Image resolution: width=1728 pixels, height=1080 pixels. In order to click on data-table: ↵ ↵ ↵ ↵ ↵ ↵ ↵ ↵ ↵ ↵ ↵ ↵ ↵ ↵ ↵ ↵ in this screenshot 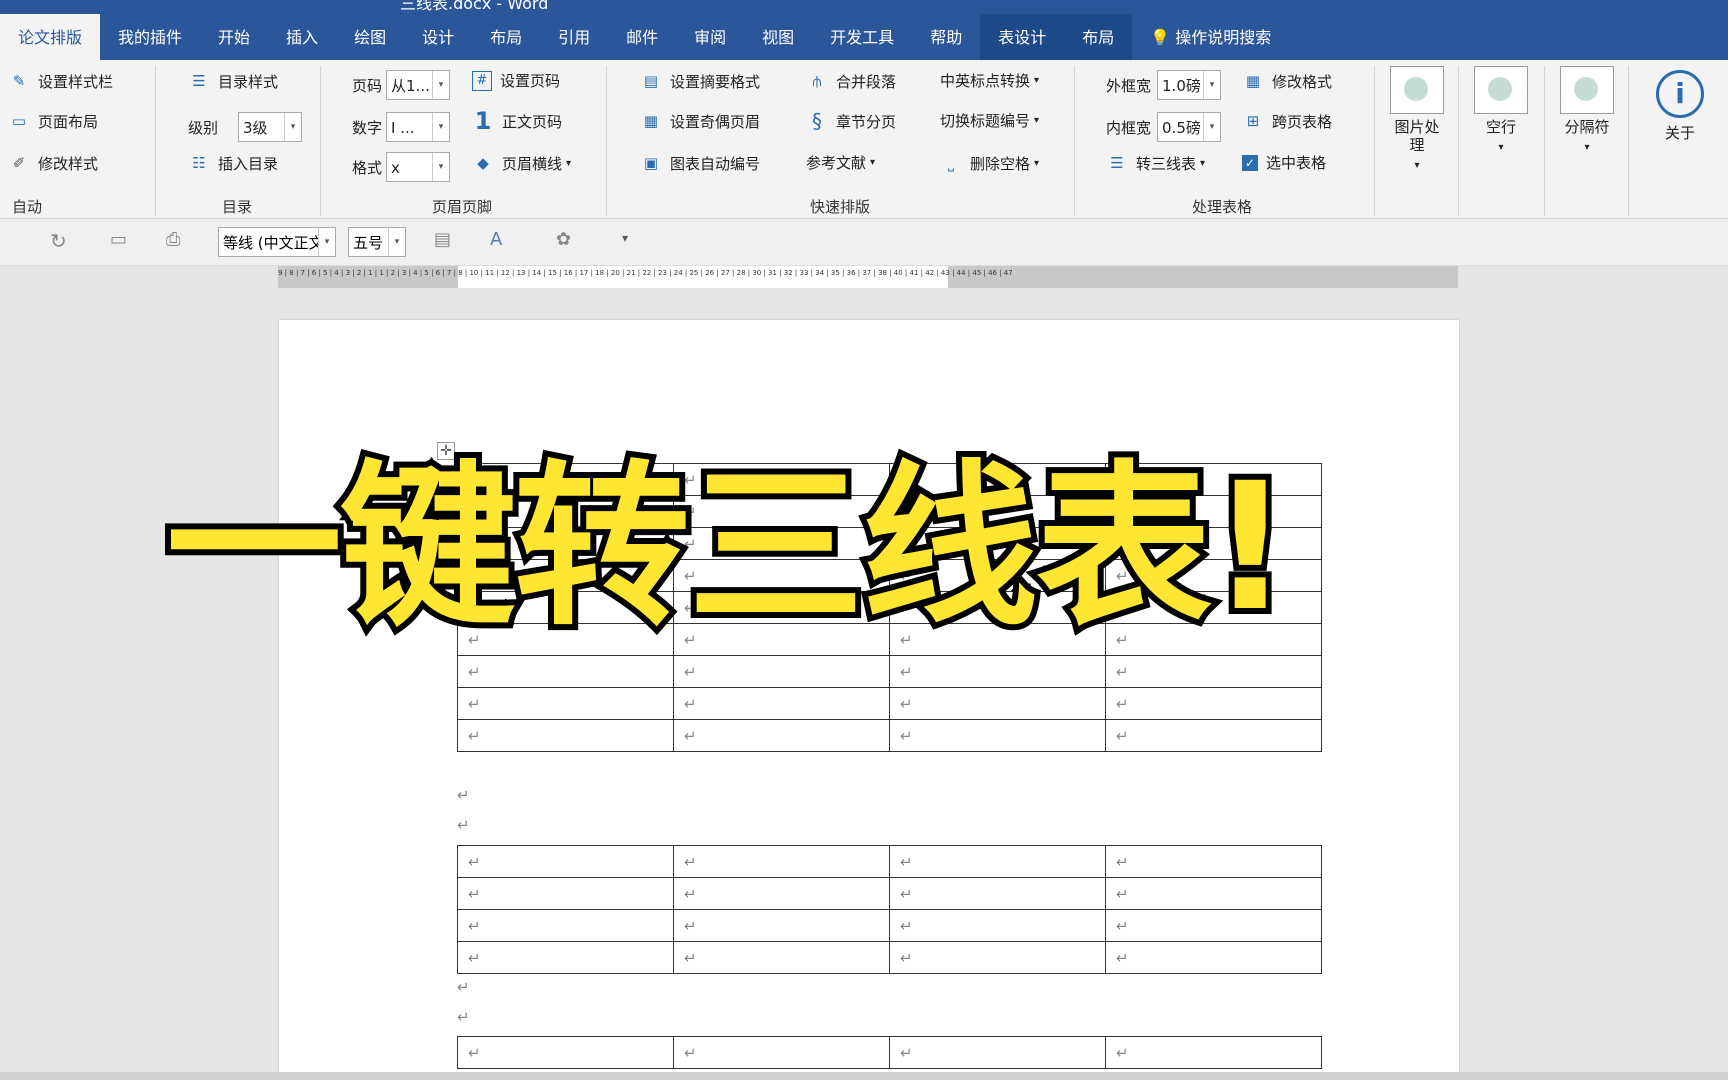, I will do `click(889, 909)`.